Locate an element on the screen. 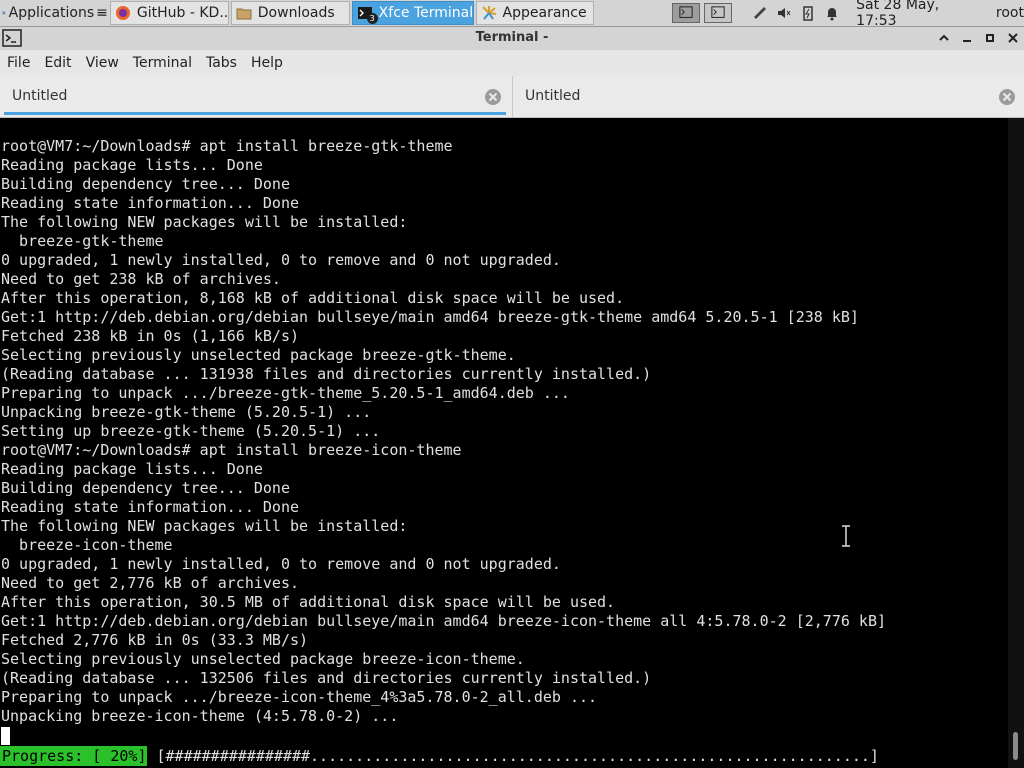  tab-untitled-2: Untitled is located at coordinates (768, 96).